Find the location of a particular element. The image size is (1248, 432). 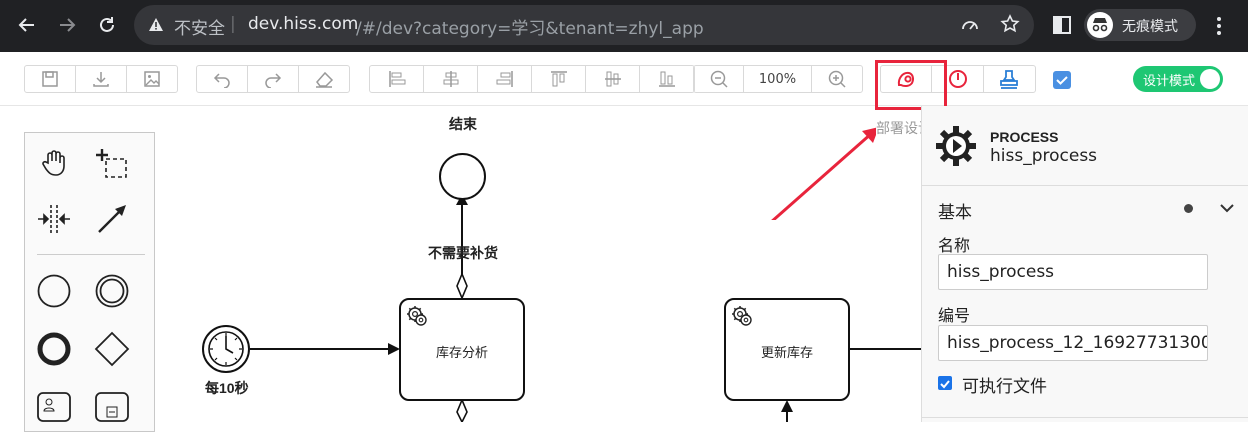

redo-button is located at coordinates (273, 79).